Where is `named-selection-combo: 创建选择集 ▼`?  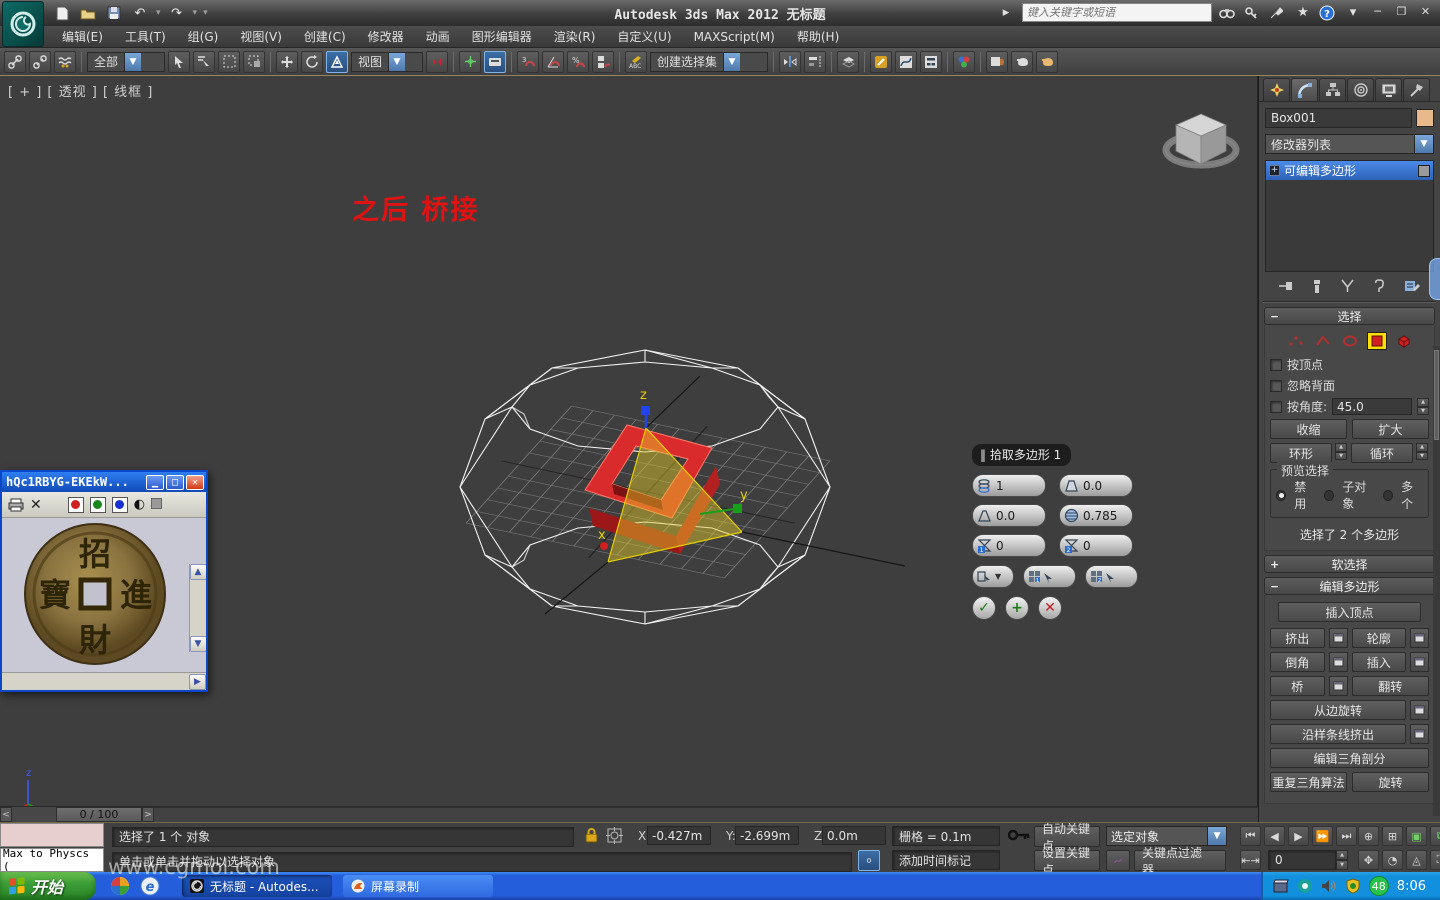 named-selection-combo: 创建选择集 ▼ is located at coordinates (709, 61).